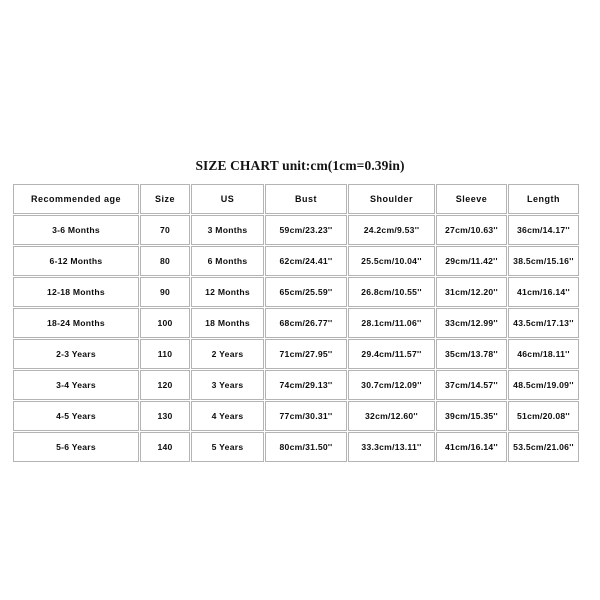 The height and width of the screenshot is (600, 600). I want to click on column-header-sleeve: Sleeve, so click(471, 199).